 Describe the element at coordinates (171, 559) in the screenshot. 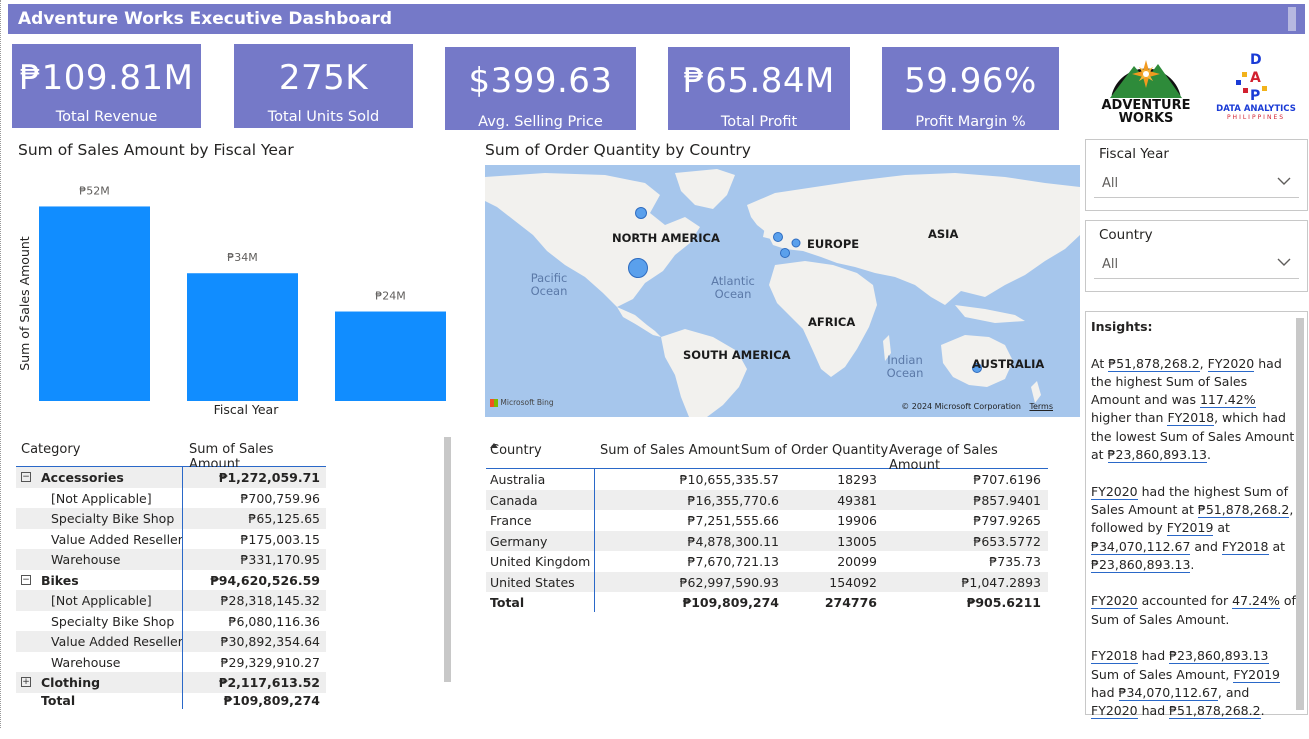

I see `matrix-subcategory-row: Warehouse ₱331,170.95` at that location.